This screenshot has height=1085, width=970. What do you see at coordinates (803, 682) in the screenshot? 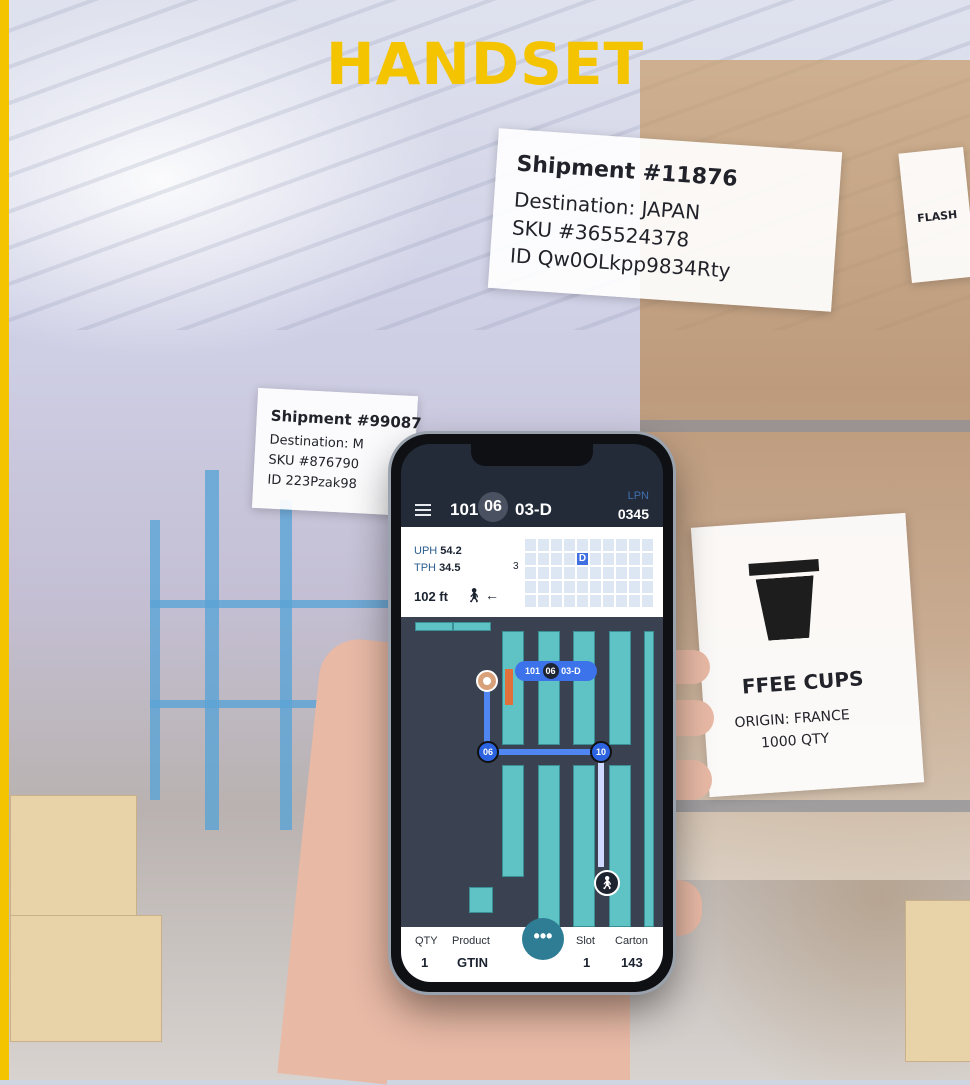
I see `product-name: FFEE CUPS` at bounding box center [803, 682].